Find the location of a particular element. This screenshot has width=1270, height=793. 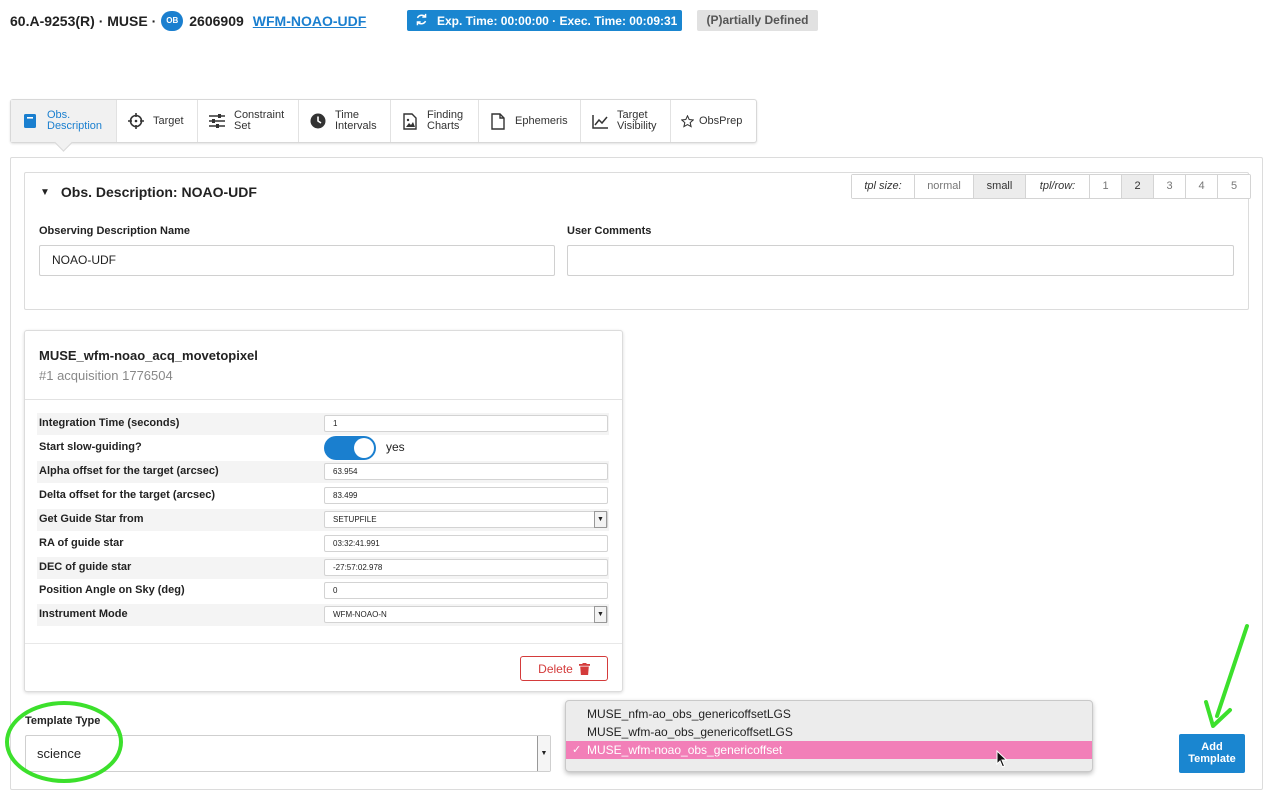

tab-target: Target is located at coordinates (157, 121).